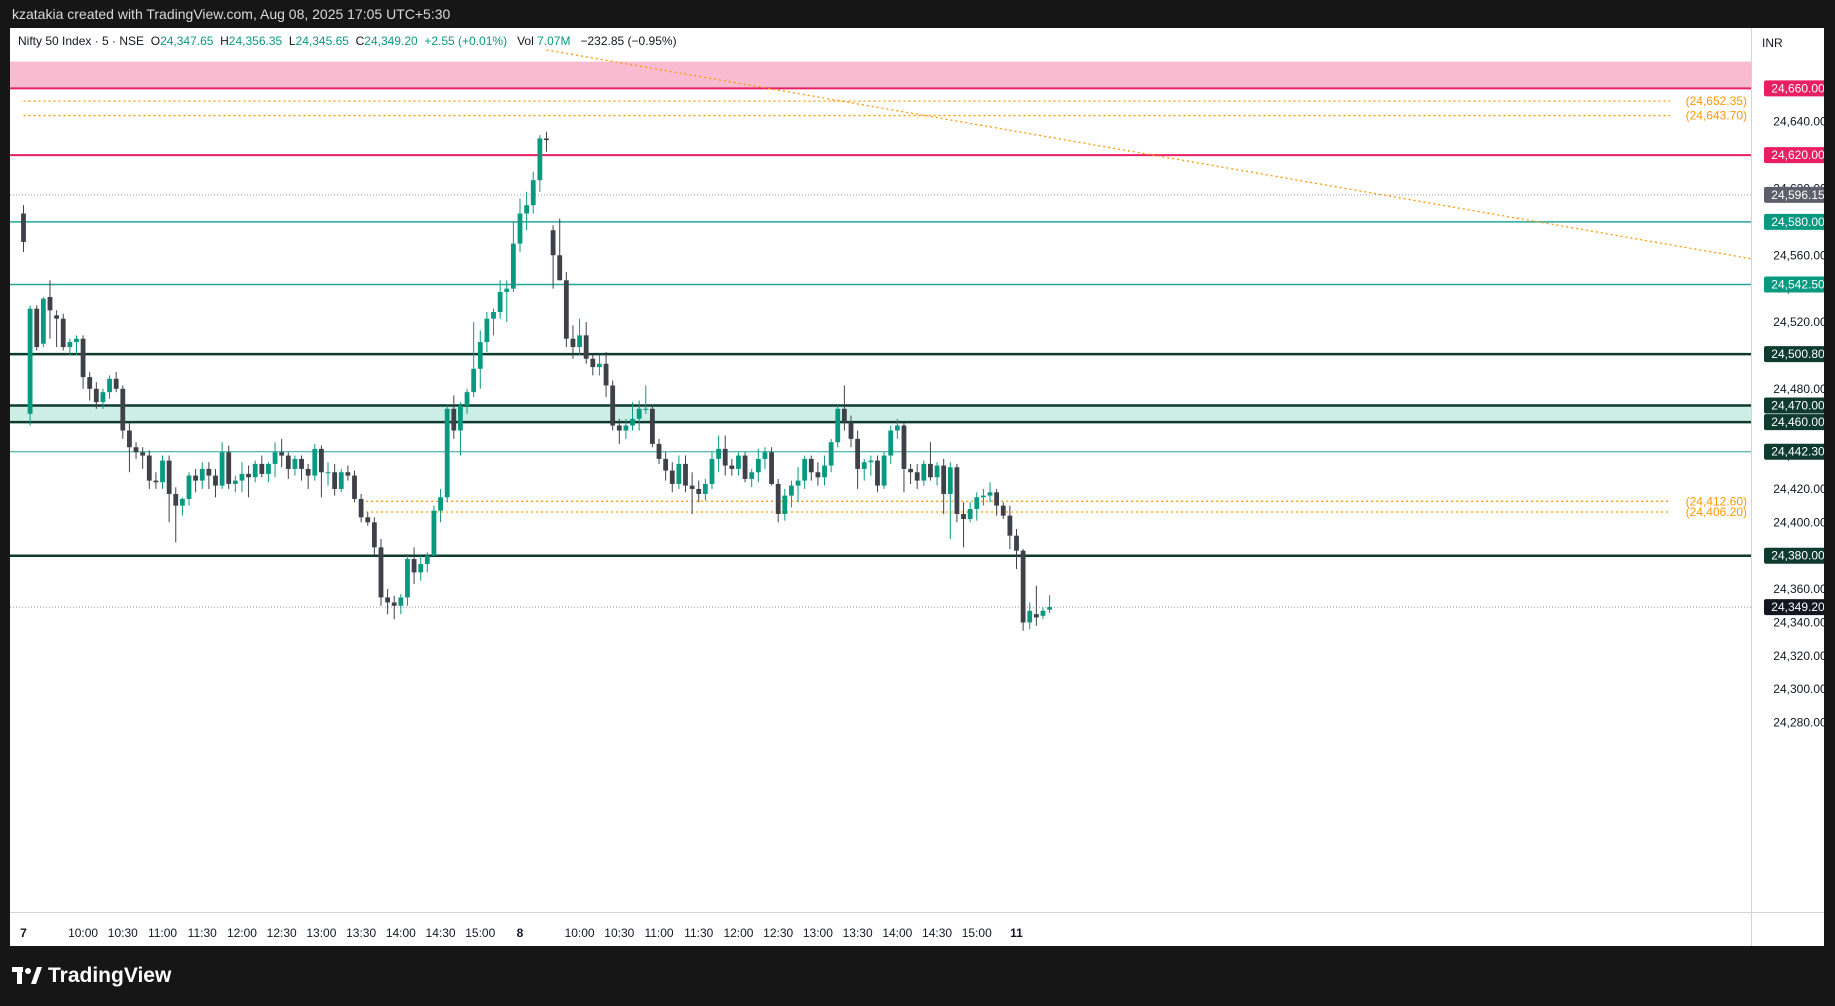 The image size is (1835, 1006). Describe the element at coordinates (880, 414) in the screenshot. I see `price-zone-support-zone` at that location.